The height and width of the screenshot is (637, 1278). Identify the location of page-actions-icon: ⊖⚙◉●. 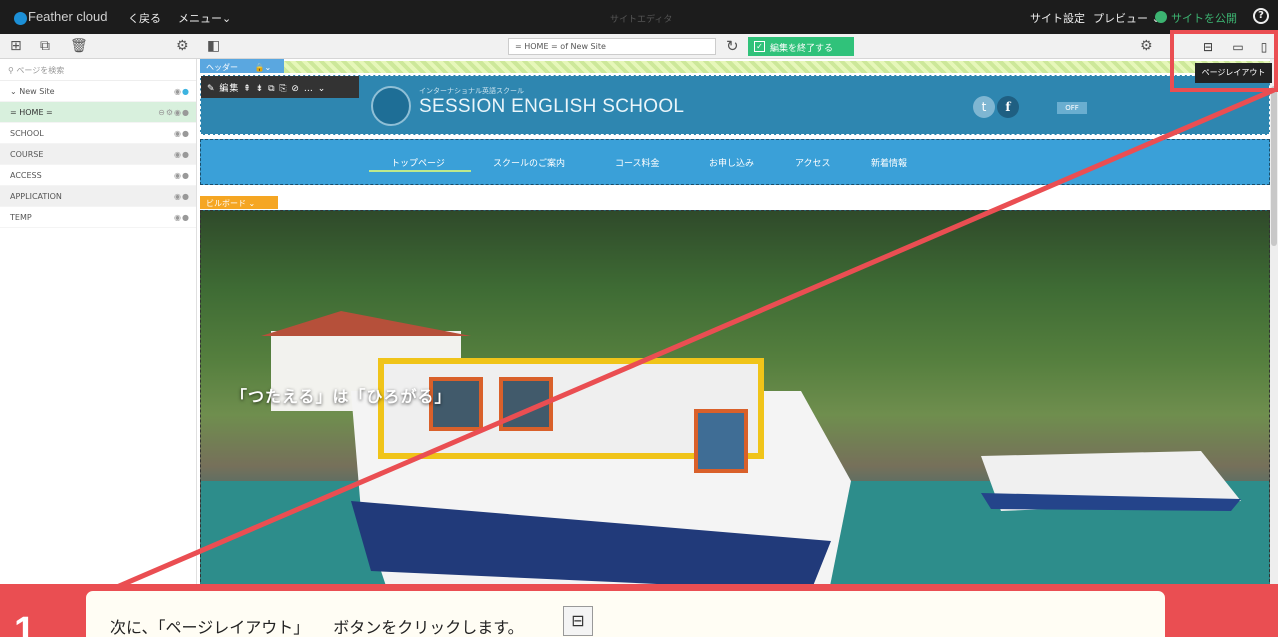
(174, 112).